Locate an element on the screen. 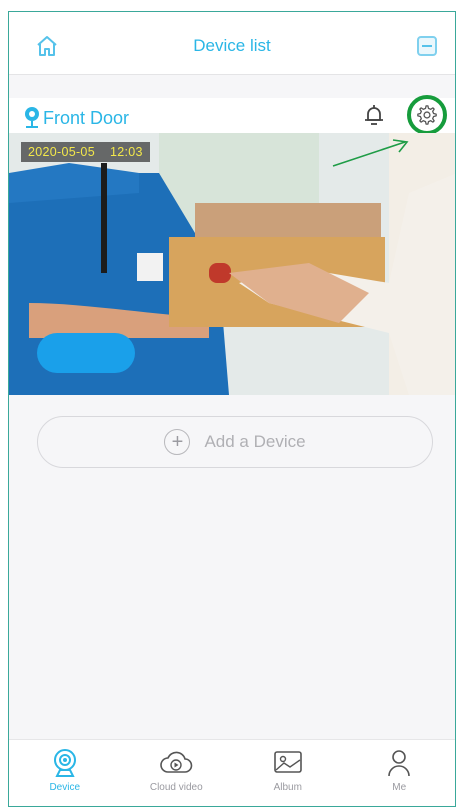  tab-label: Device is located at coordinates (65, 787).